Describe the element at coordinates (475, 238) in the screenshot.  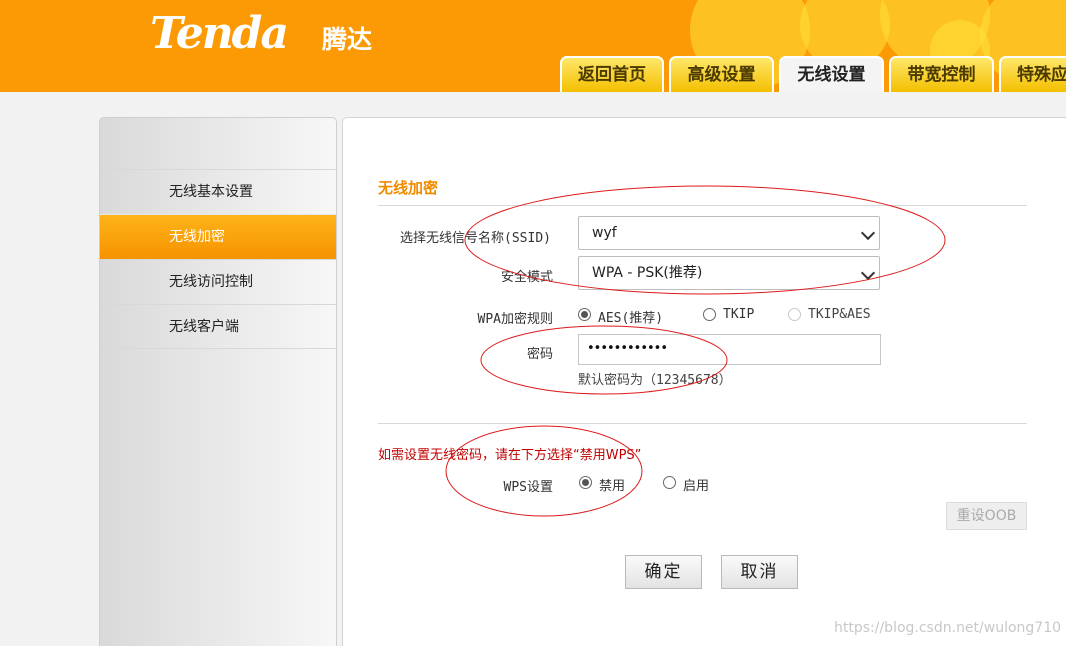
I see `ssid-label: 选择无线信号名称(SSID)` at that location.